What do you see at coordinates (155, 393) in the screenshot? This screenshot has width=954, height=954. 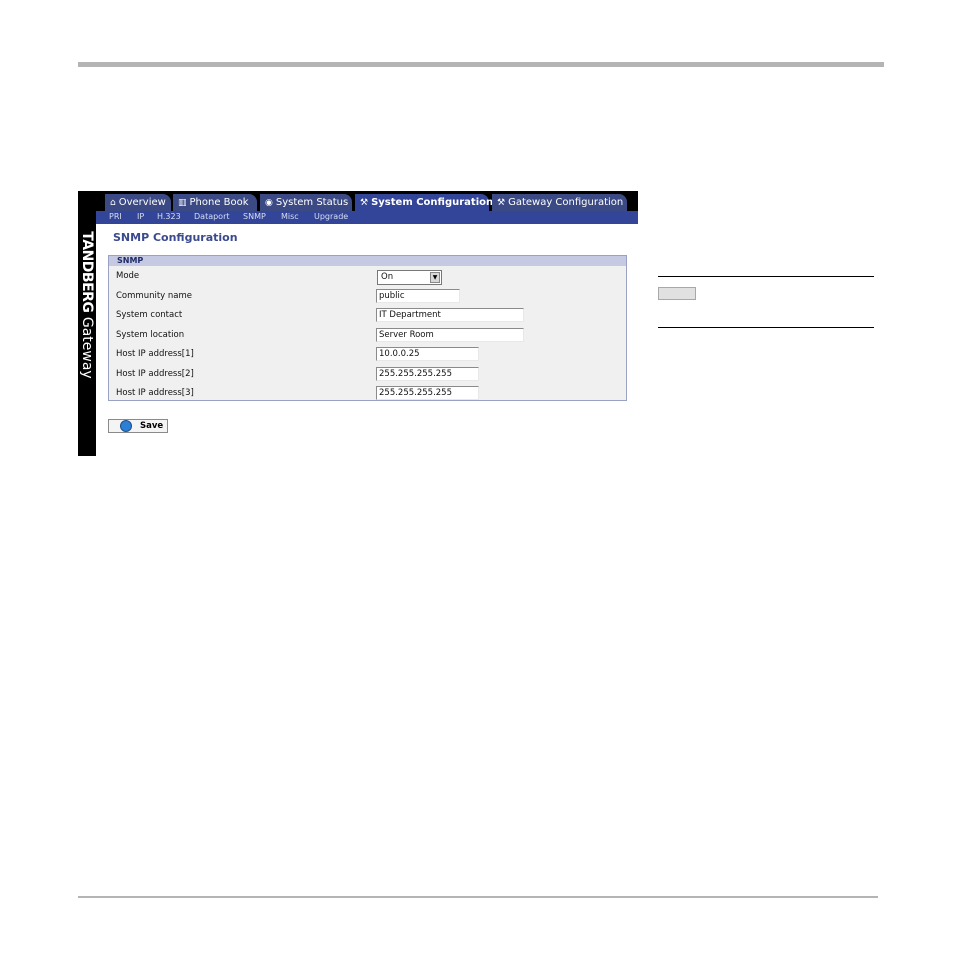 I see `host-ip-3-label: Host IP address[3]` at bounding box center [155, 393].